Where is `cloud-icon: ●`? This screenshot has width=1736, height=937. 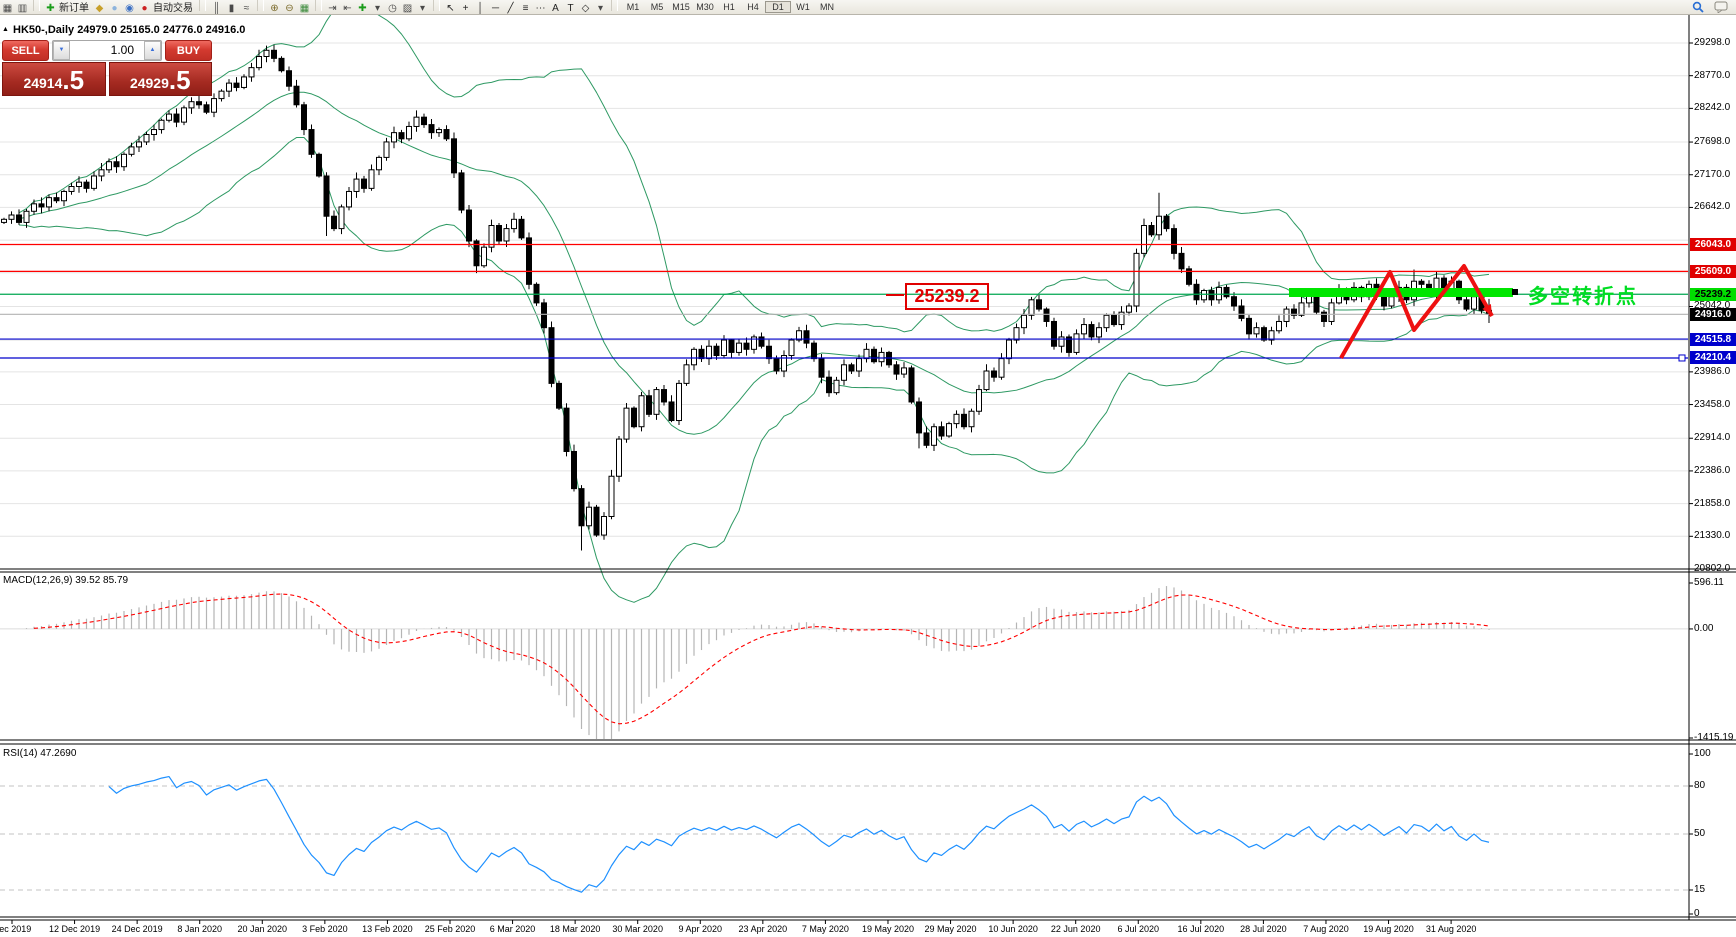
cloud-icon: ● is located at coordinates (114, 8).